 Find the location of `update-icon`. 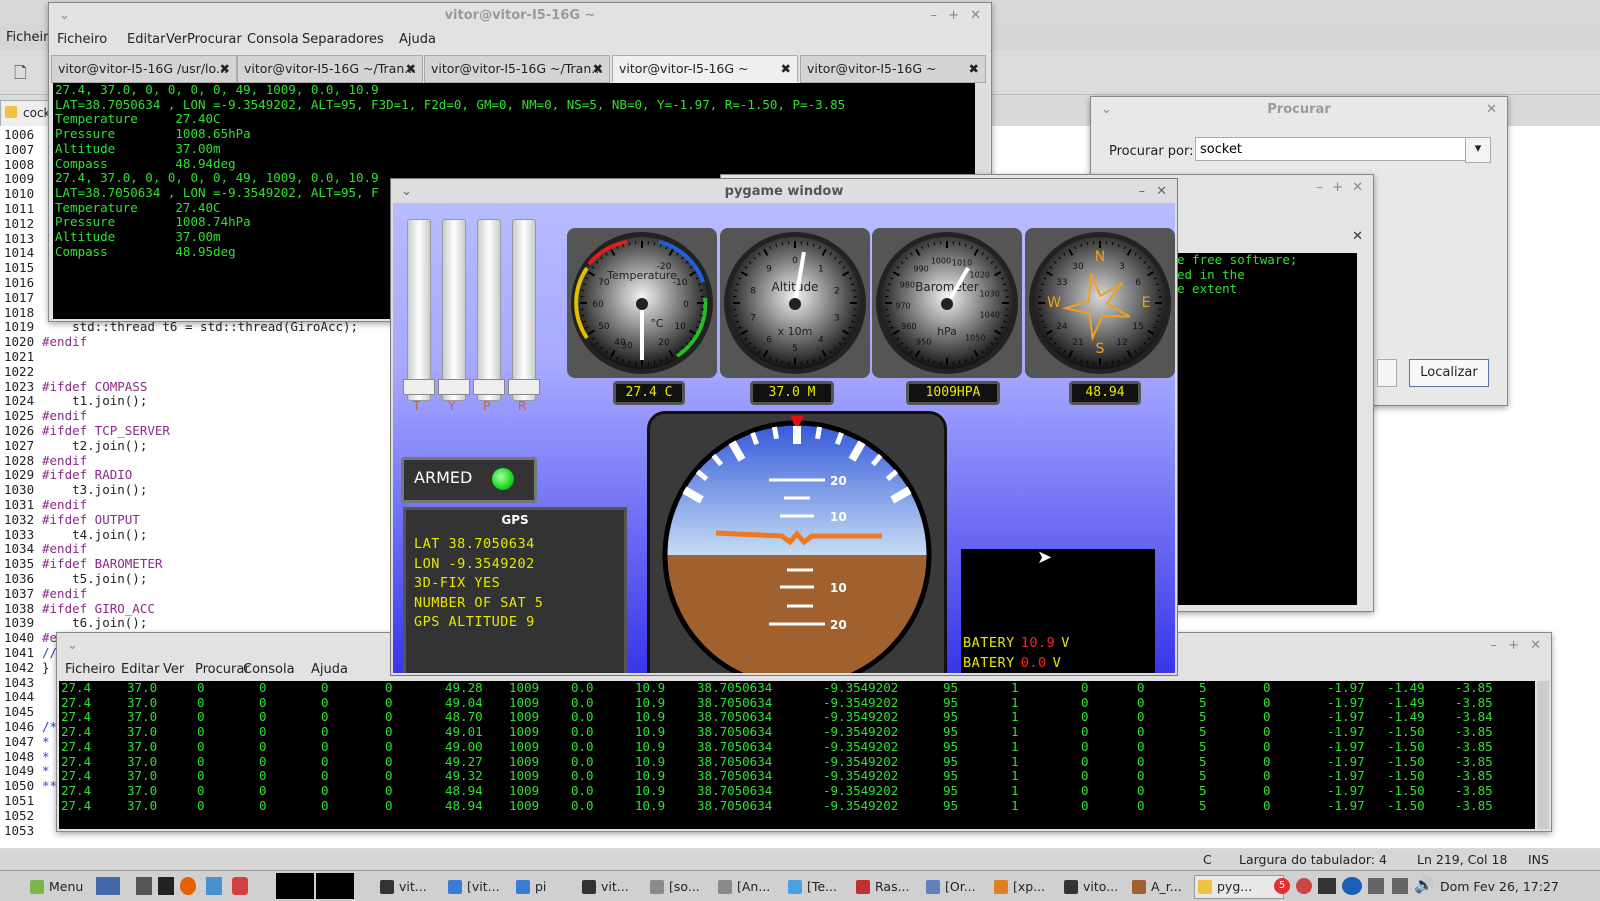

update-icon is located at coordinates (1304, 886).